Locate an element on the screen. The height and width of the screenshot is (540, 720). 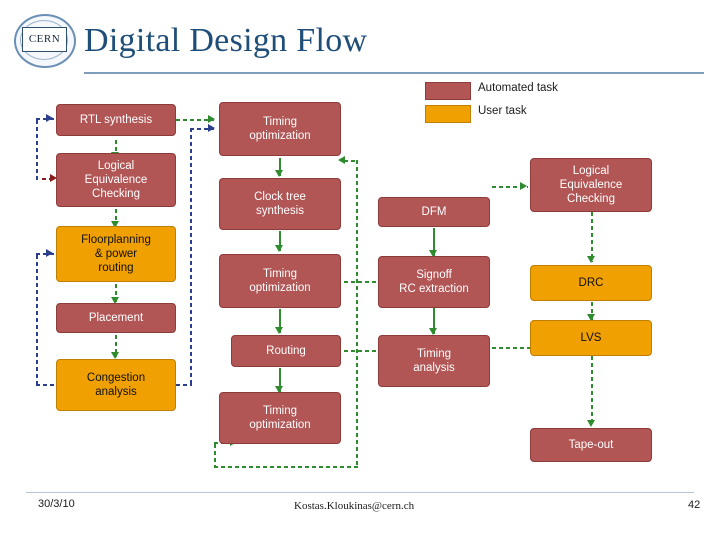
conn-col2-loop-left-v is located at coordinates (215, 456).